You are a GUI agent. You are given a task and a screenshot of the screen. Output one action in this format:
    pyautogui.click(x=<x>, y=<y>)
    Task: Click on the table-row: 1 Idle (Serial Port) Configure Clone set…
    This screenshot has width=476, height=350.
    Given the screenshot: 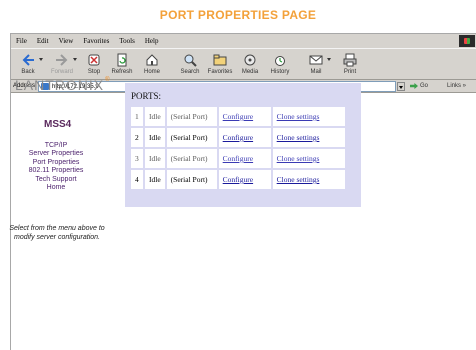 What is the action you would take?
    pyautogui.click(x=238, y=116)
    